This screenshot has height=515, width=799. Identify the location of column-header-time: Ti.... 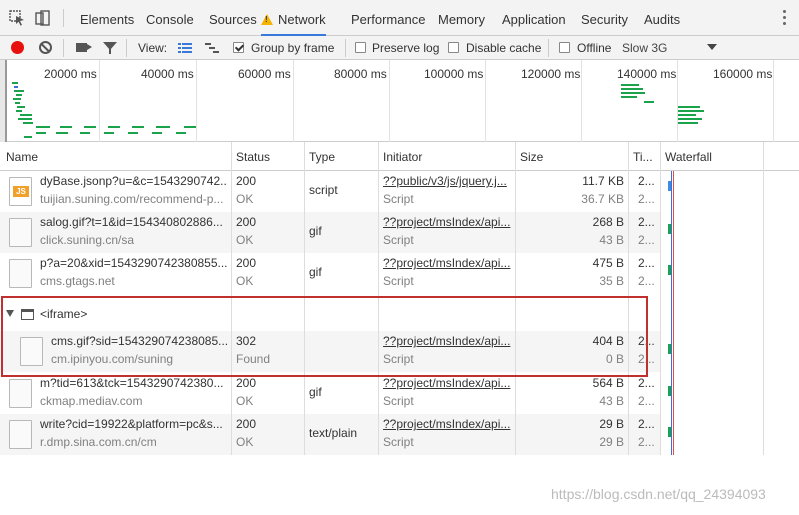
(644, 156).